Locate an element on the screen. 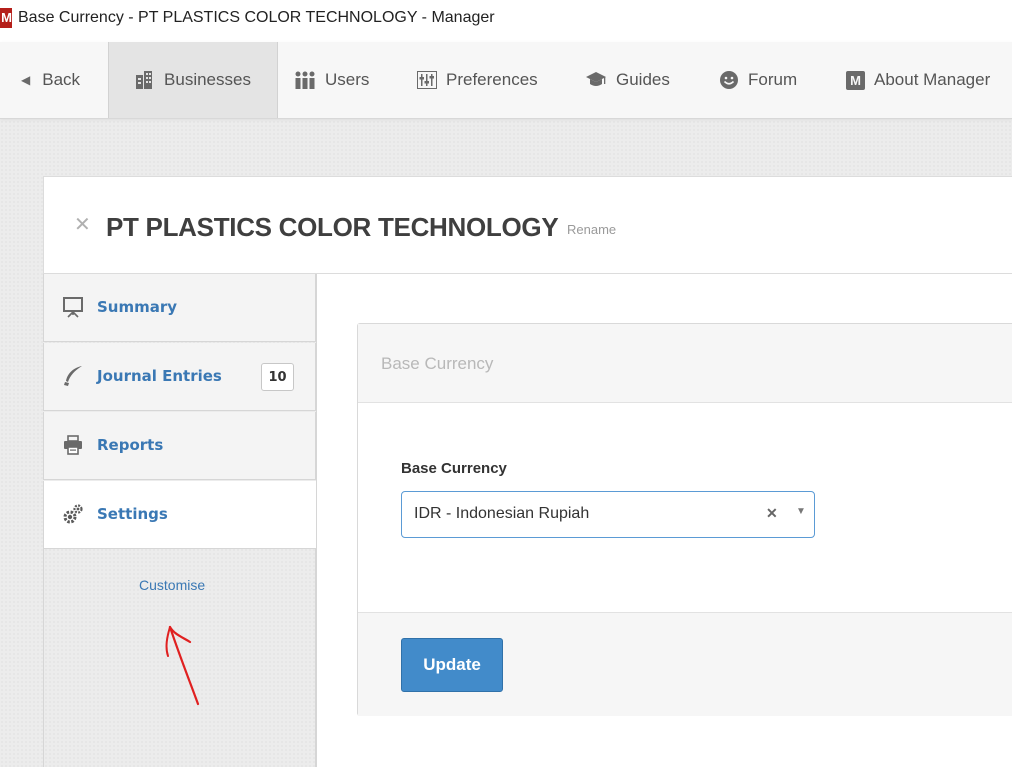 The image size is (1012, 767). gears-icon is located at coordinates (73, 514).